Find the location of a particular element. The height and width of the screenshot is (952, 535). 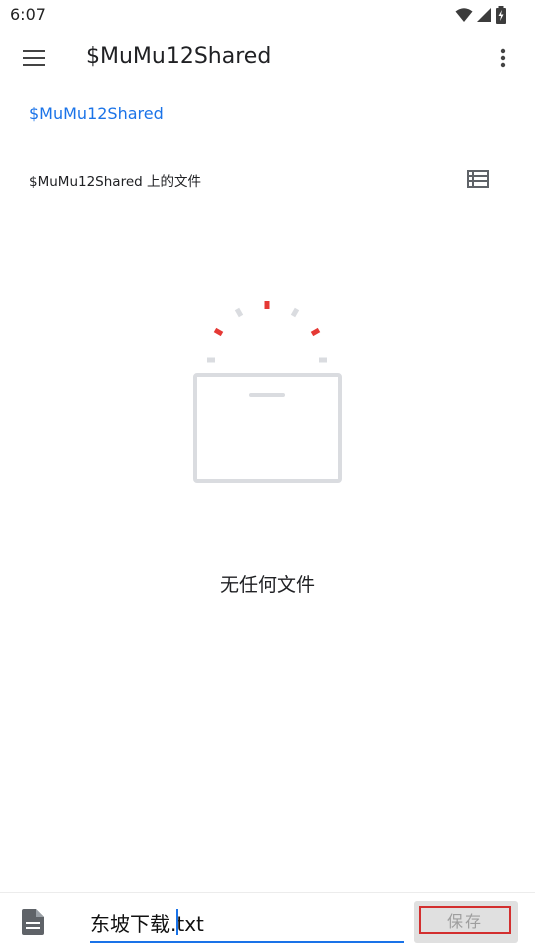

status-icons is located at coordinates (481, 15).